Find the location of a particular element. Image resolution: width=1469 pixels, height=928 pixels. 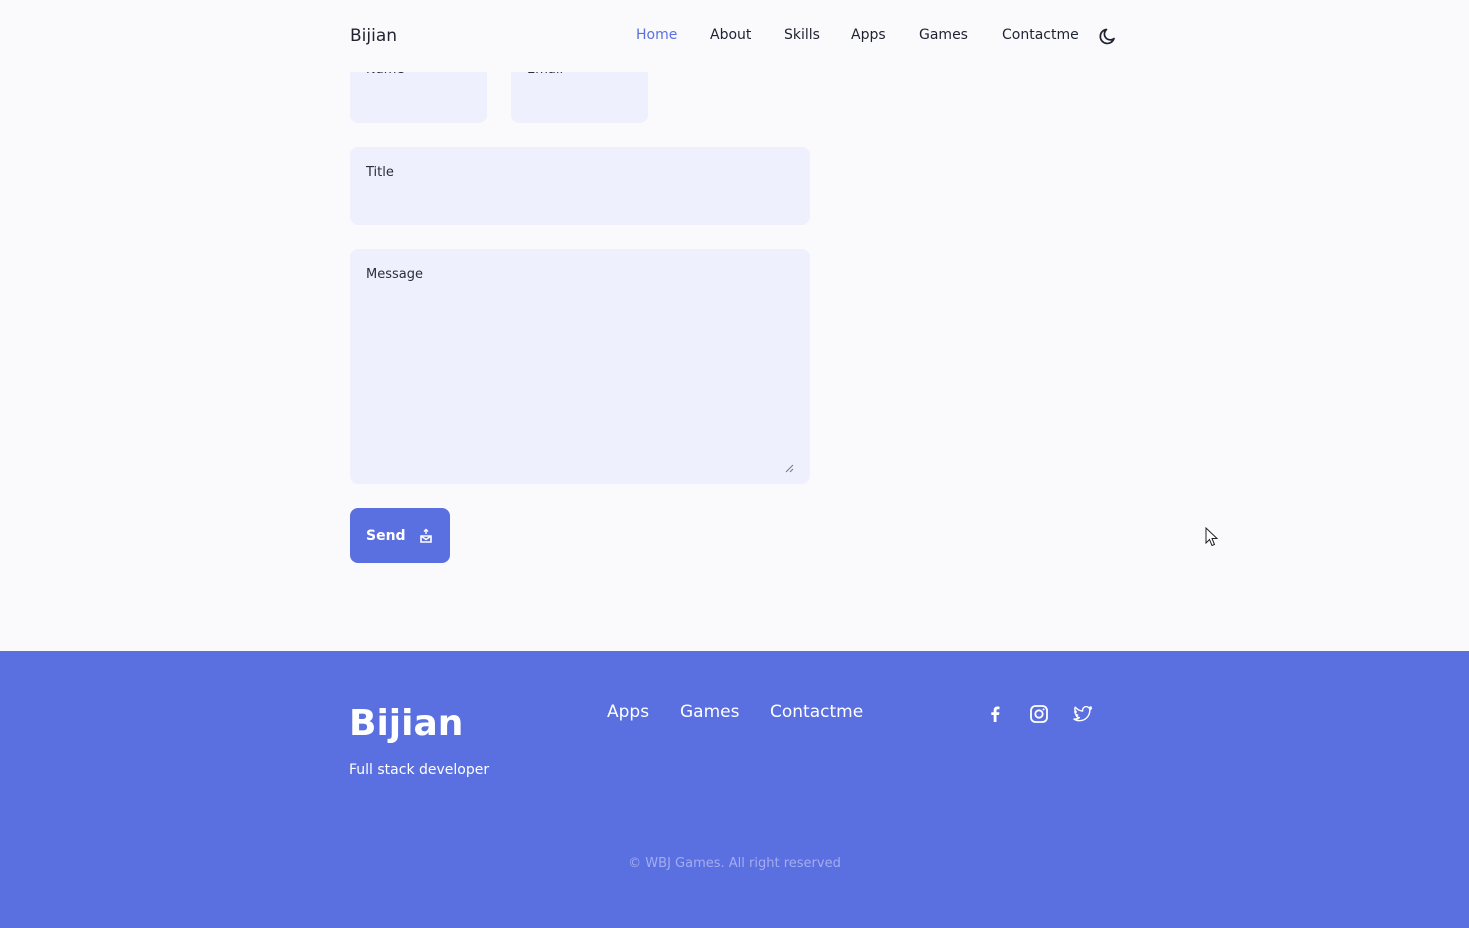

message-field: Message is located at coordinates (580, 366).